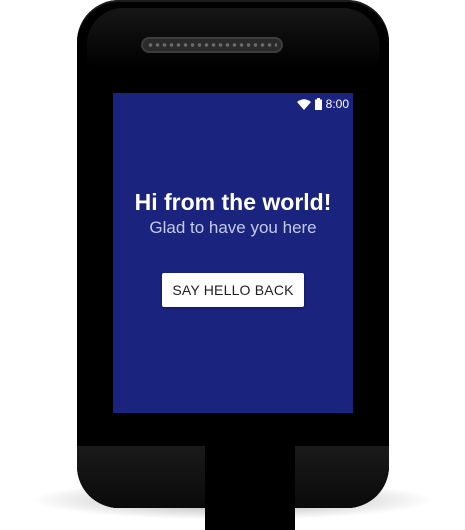 The height and width of the screenshot is (530, 465). I want to click on battery-icon, so click(318, 104).